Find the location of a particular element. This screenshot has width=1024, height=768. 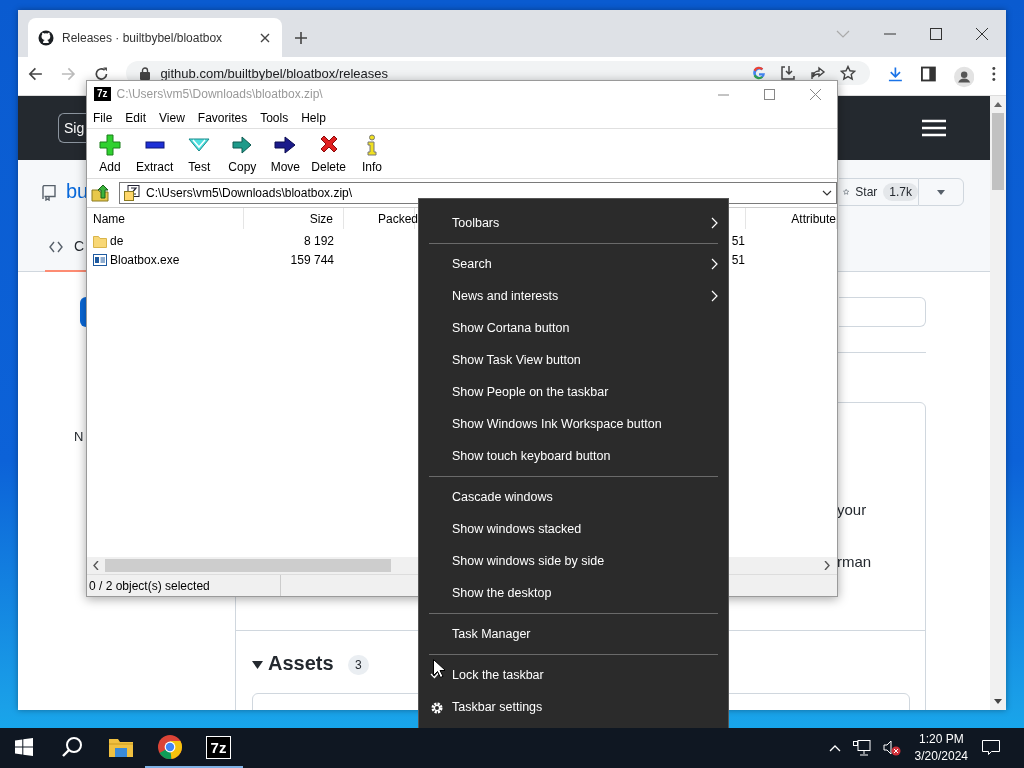

notification-icon is located at coordinates (991, 748).